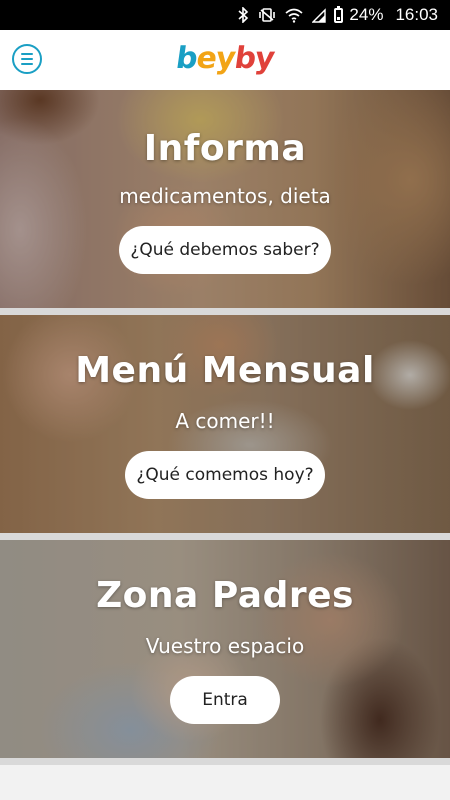 This screenshot has height=800, width=450. What do you see at coordinates (339, 14) in the screenshot?
I see `battery-icon` at bounding box center [339, 14].